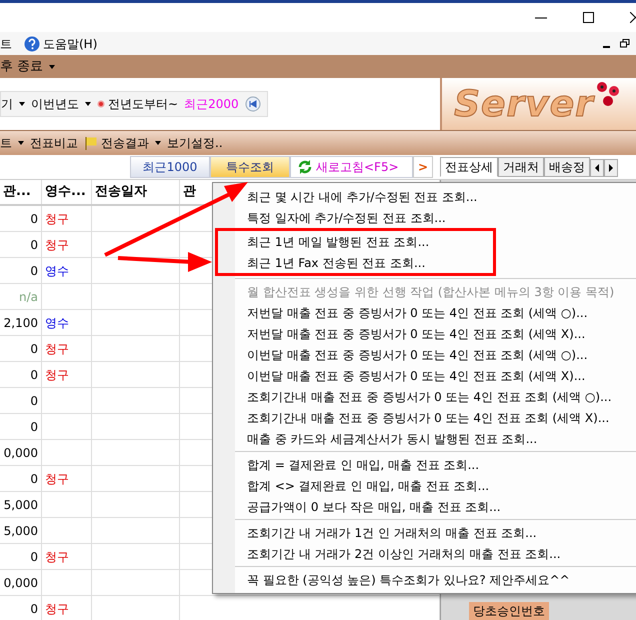  Describe the element at coordinates (625, 43) in the screenshot. I see `restore-icon` at that location.